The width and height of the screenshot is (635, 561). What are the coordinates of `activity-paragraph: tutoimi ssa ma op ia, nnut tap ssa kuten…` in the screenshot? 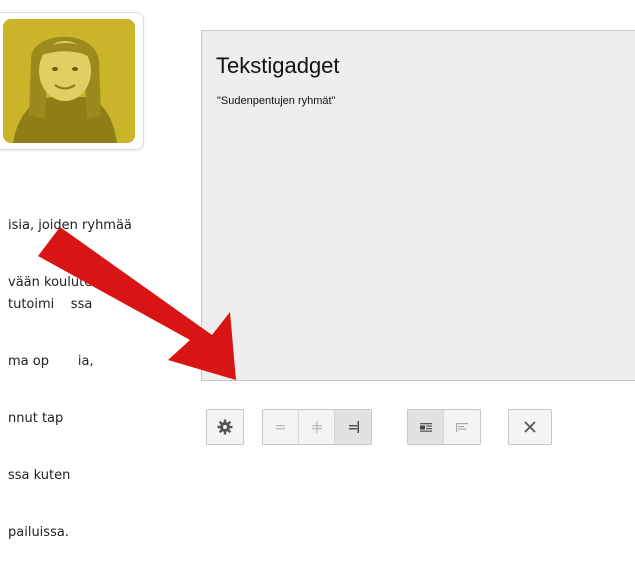 It's located at (51, 409).